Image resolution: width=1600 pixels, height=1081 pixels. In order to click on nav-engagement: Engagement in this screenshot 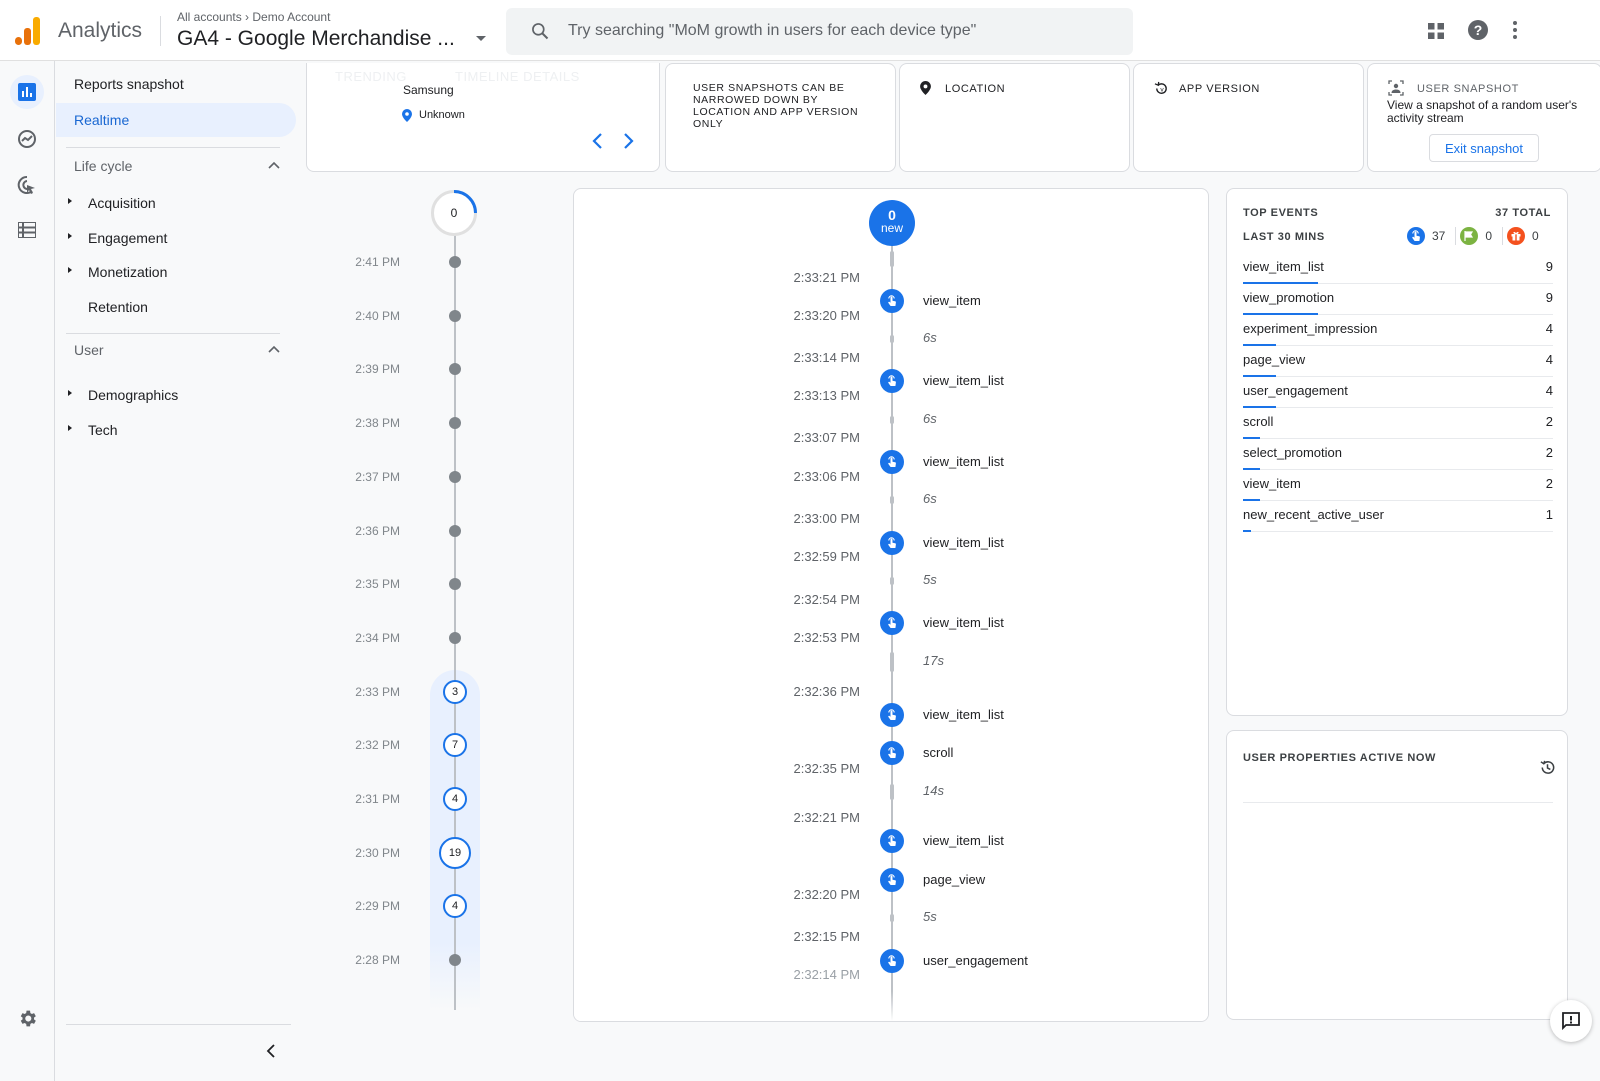, I will do `click(188, 238)`.